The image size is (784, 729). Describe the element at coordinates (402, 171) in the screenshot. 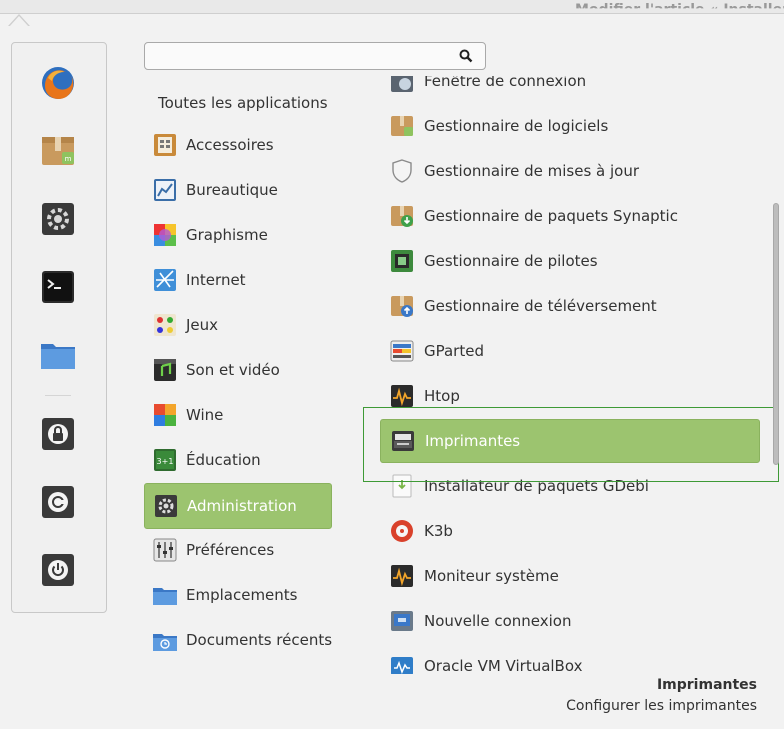

I see `shield-icon` at that location.